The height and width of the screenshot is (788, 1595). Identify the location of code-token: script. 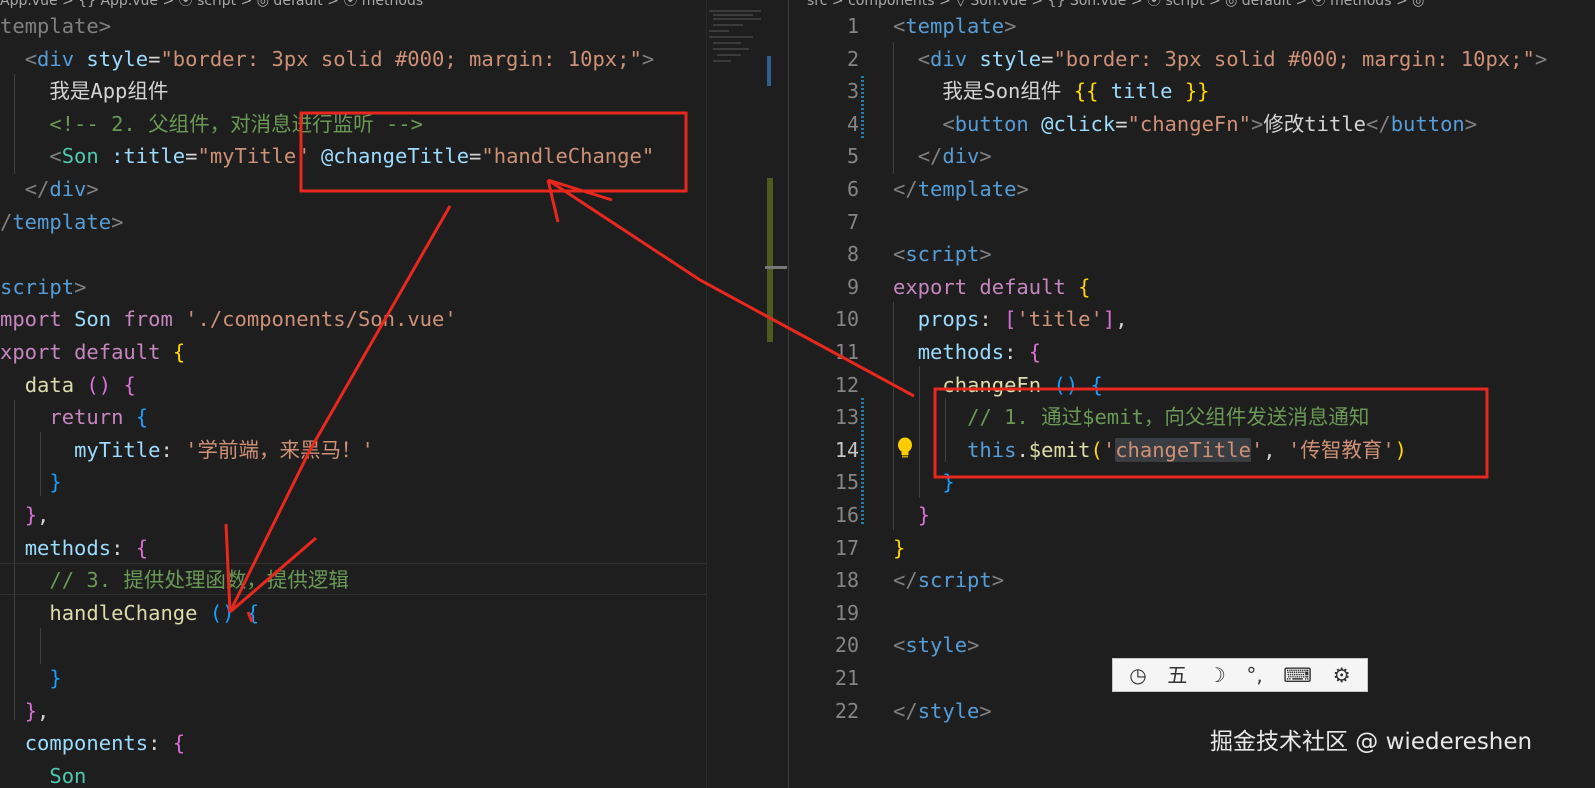
(942, 254).